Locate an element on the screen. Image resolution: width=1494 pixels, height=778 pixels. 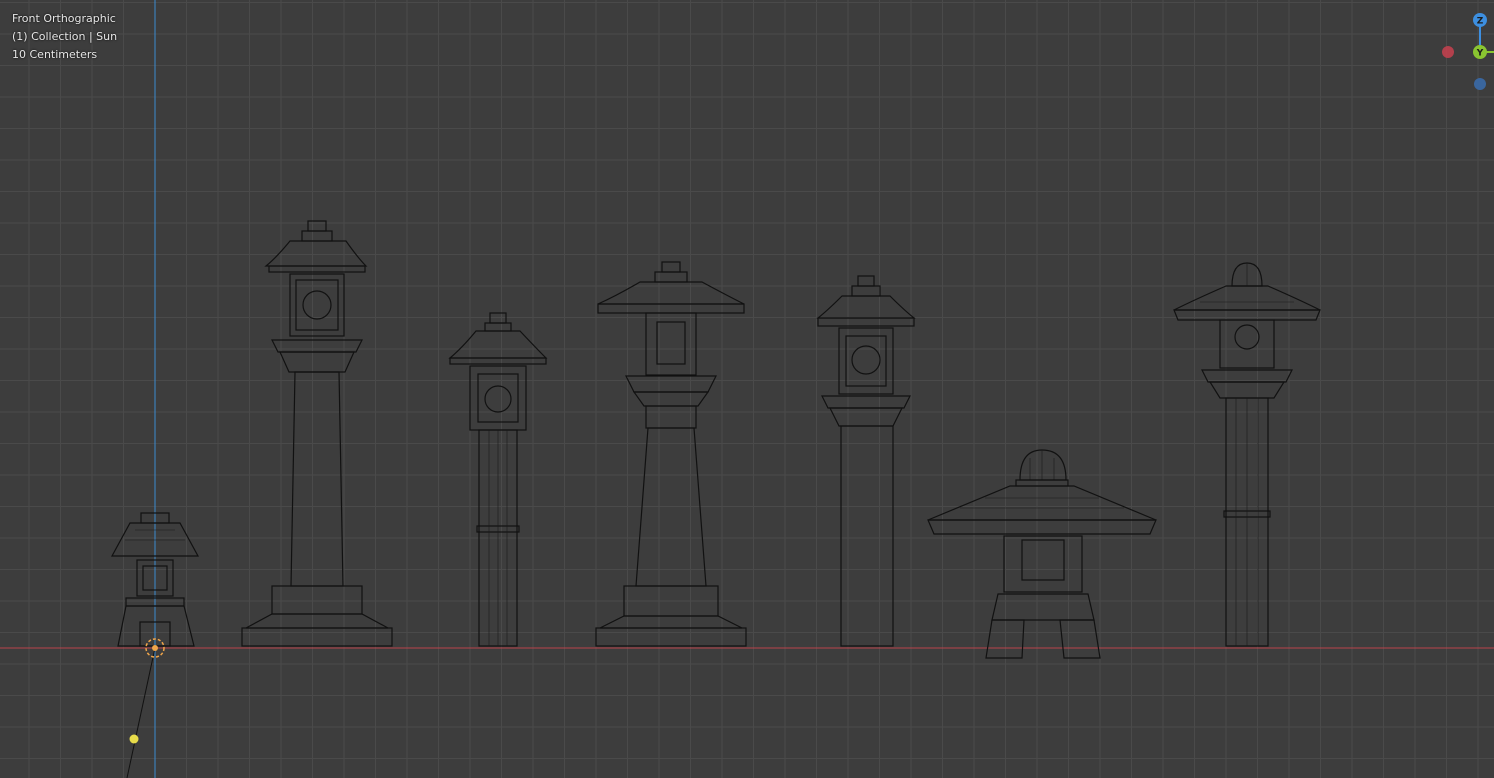
collection-label: (1) Collection | Sun is located at coordinates (65, 36).